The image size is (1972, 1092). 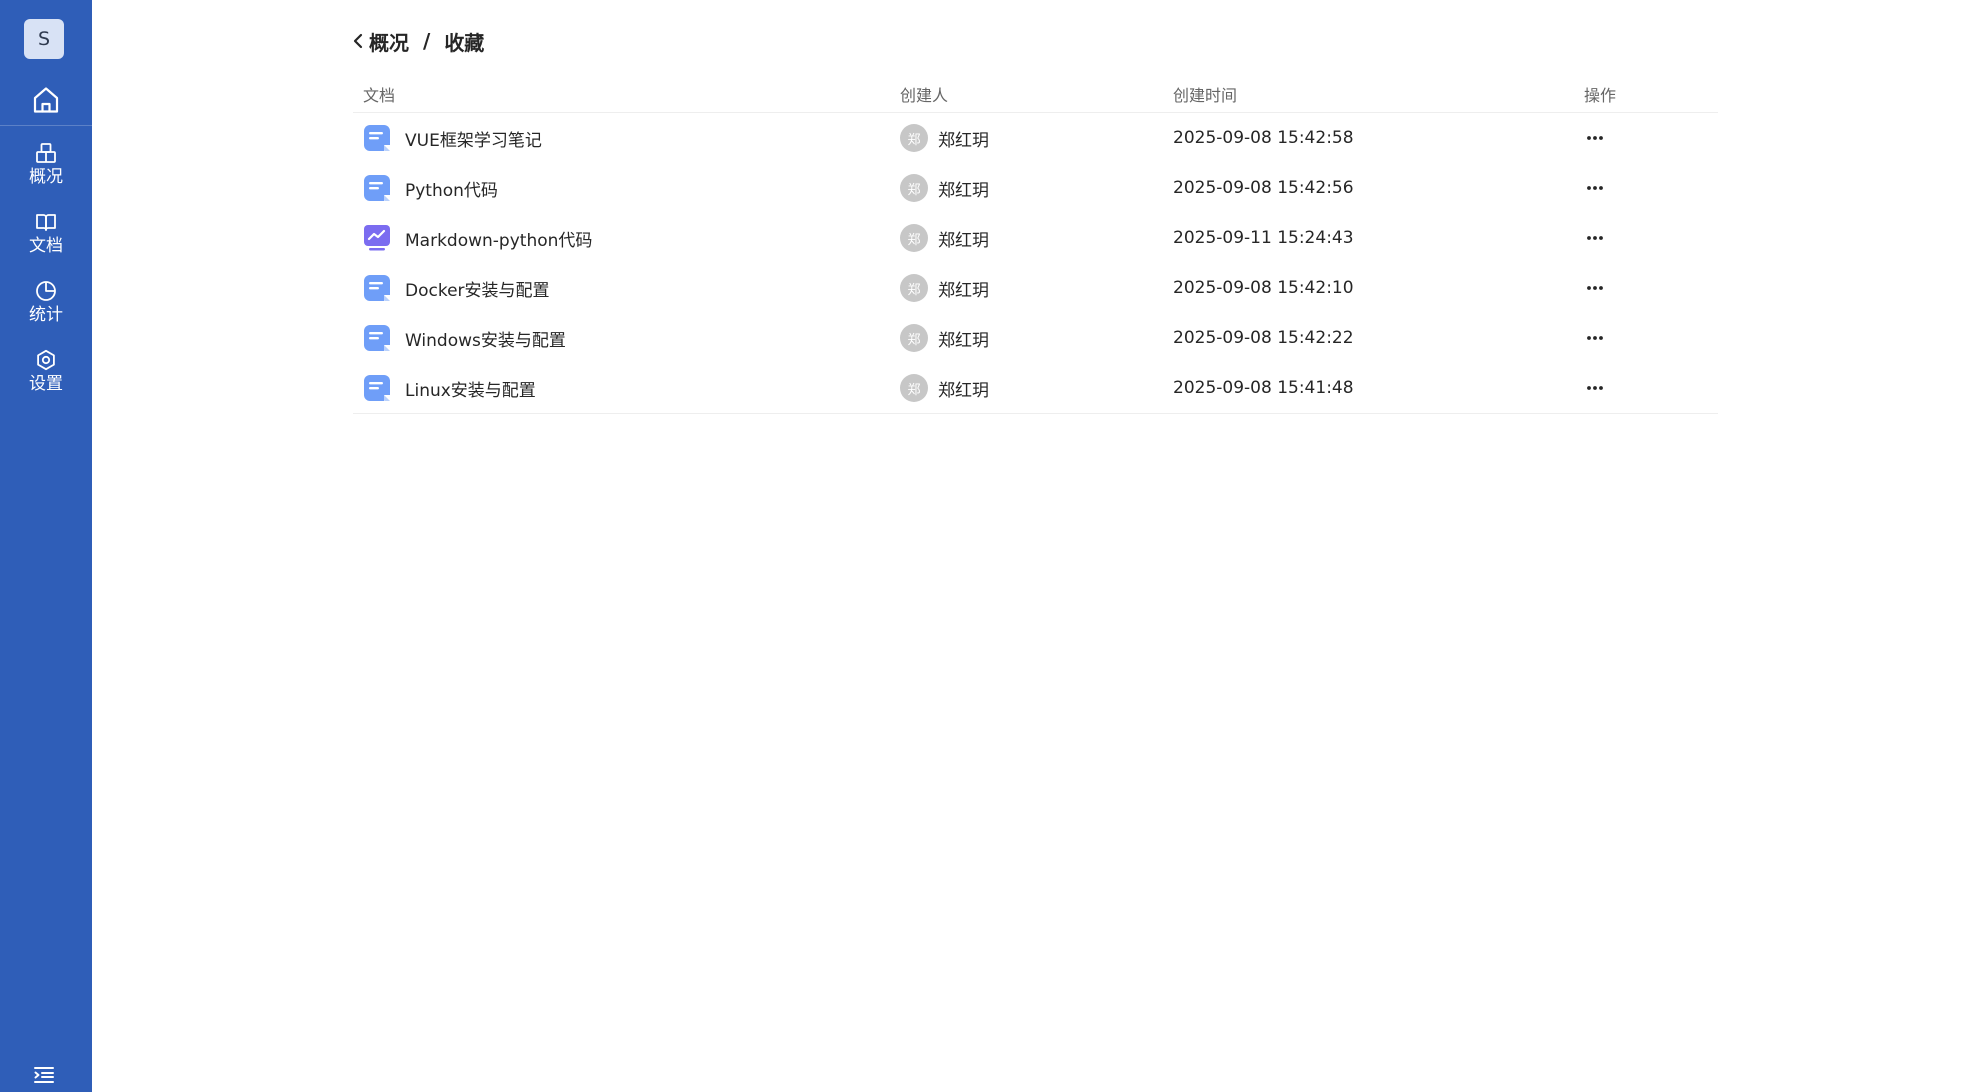 What do you see at coordinates (1263, 138) in the screenshot?
I see `created-time: 2025-09-08 15:42:58` at bounding box center [1263, 138].